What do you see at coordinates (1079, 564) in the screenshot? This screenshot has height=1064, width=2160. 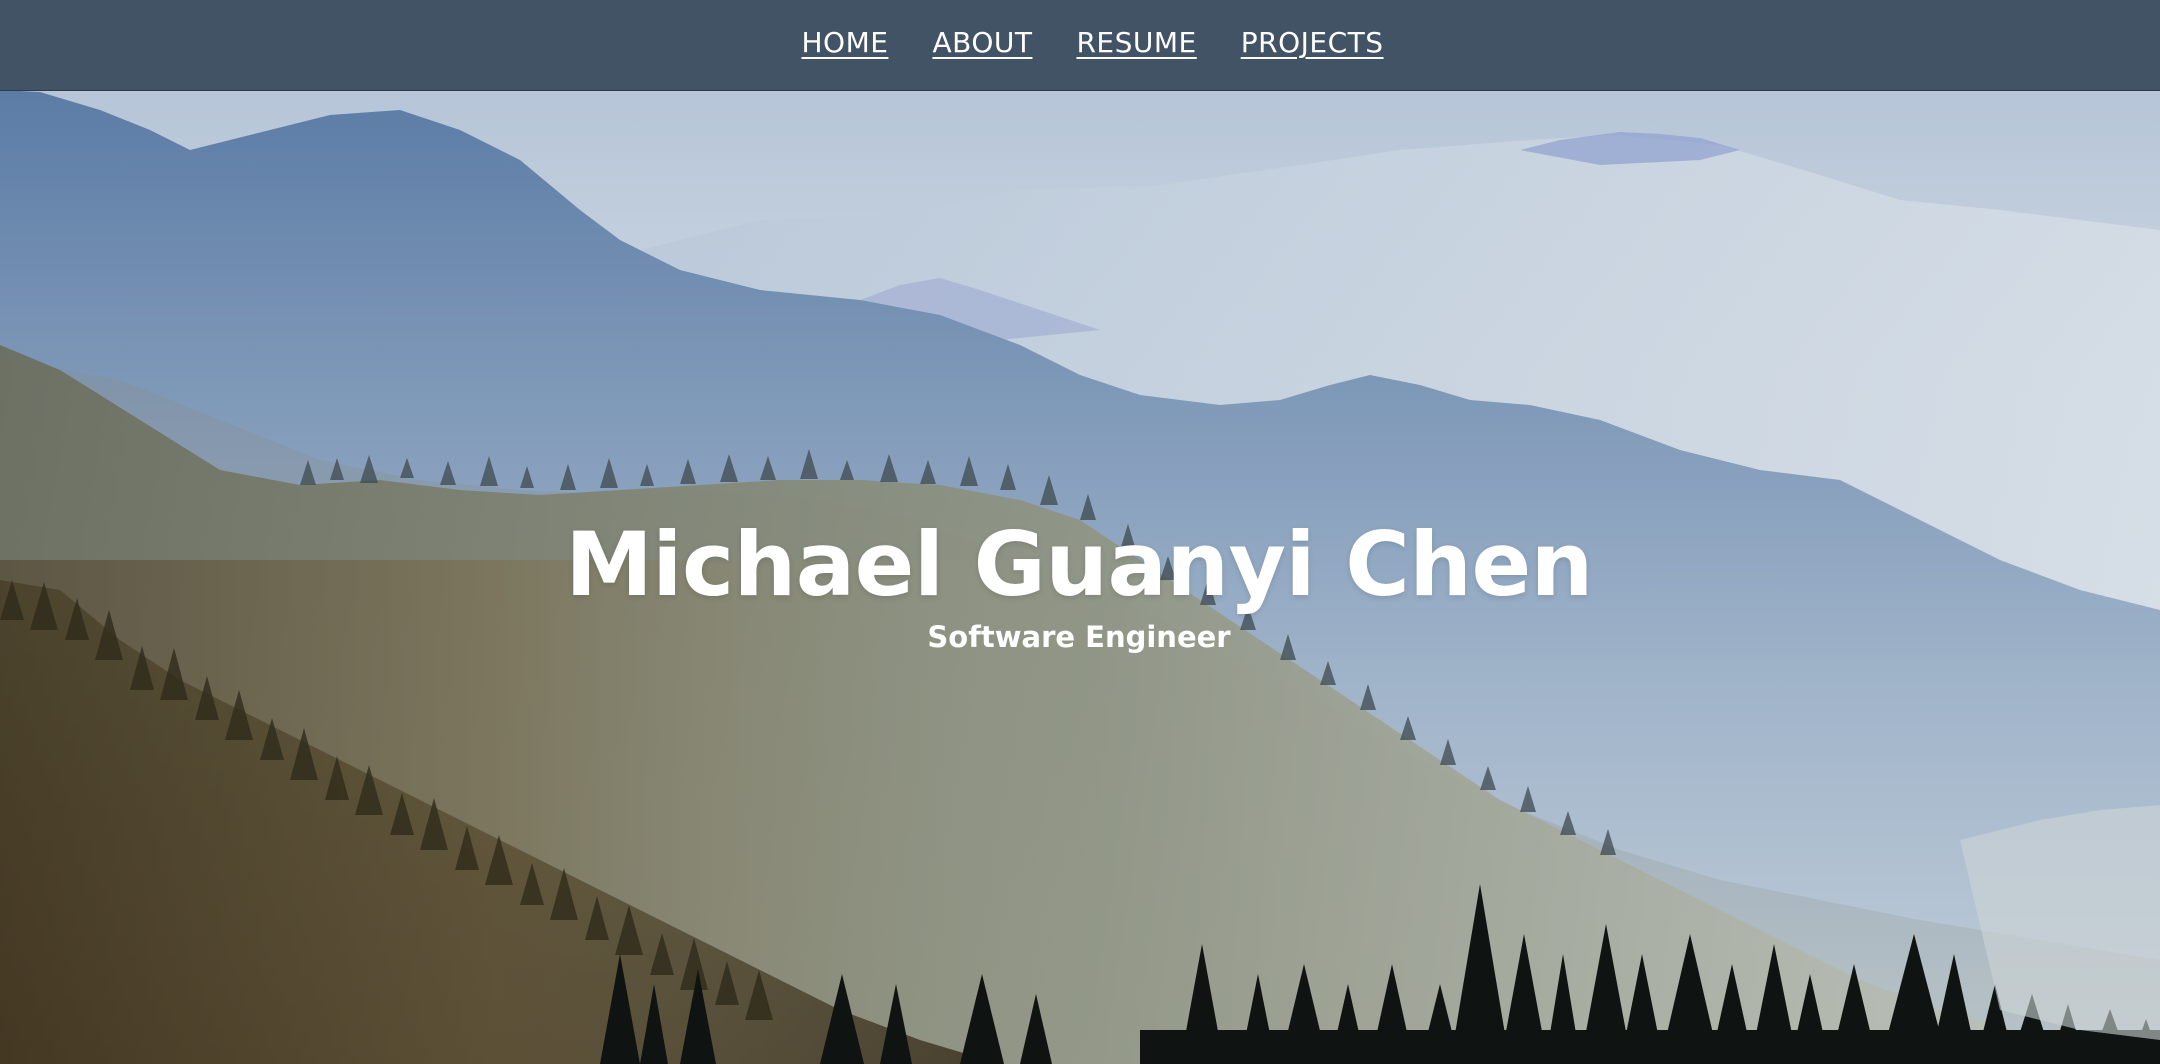 I see `hero-name: Michael Guanyi Chen` at bounding box center [1079, 564].